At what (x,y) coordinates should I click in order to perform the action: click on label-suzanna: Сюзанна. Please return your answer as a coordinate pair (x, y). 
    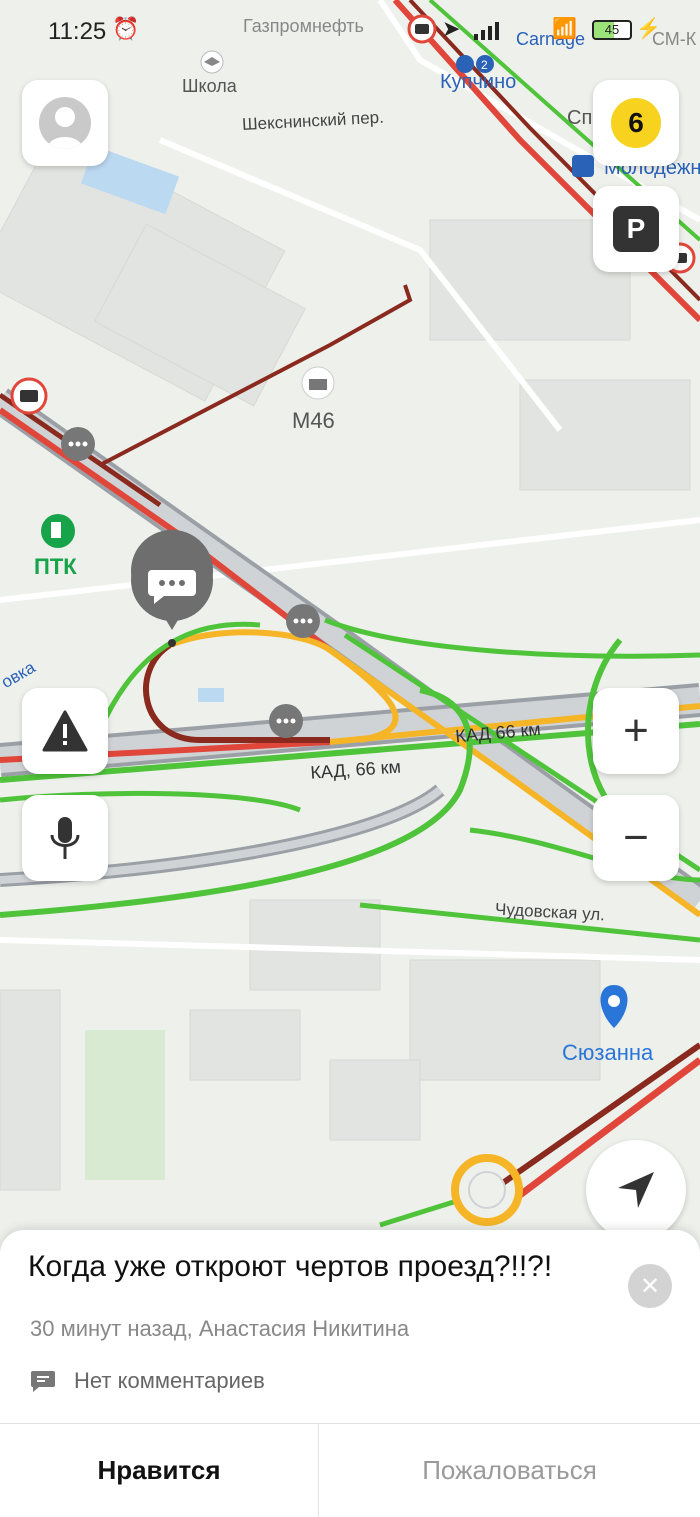
    Looking at the image, I should click on (608, 1052).